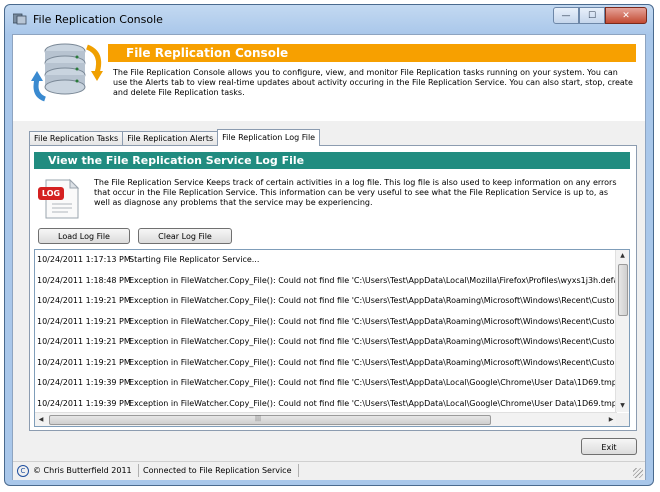 The width and height of the screenshot is (660, 492). What do you see at coordinates (20, 19) in the screenshot?
I see `app-icon` at bounding box center [20, 19].